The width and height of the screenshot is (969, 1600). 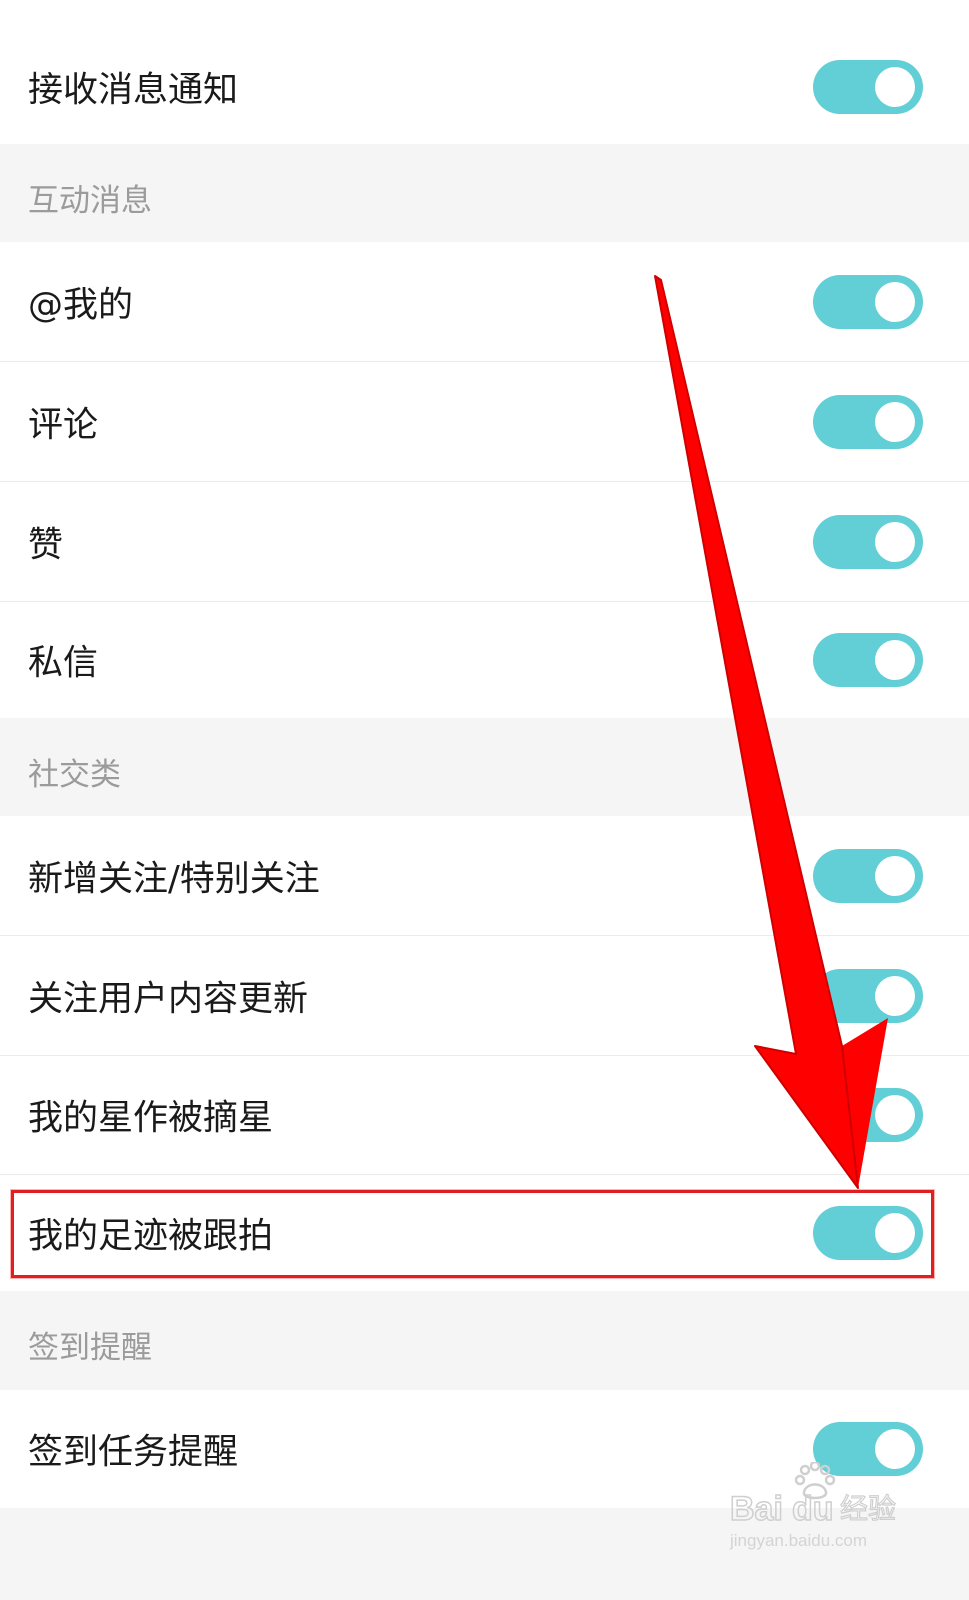 I want to click on checkin-reminder-label: 签到任务提醒, so click(x=133, y=1452).